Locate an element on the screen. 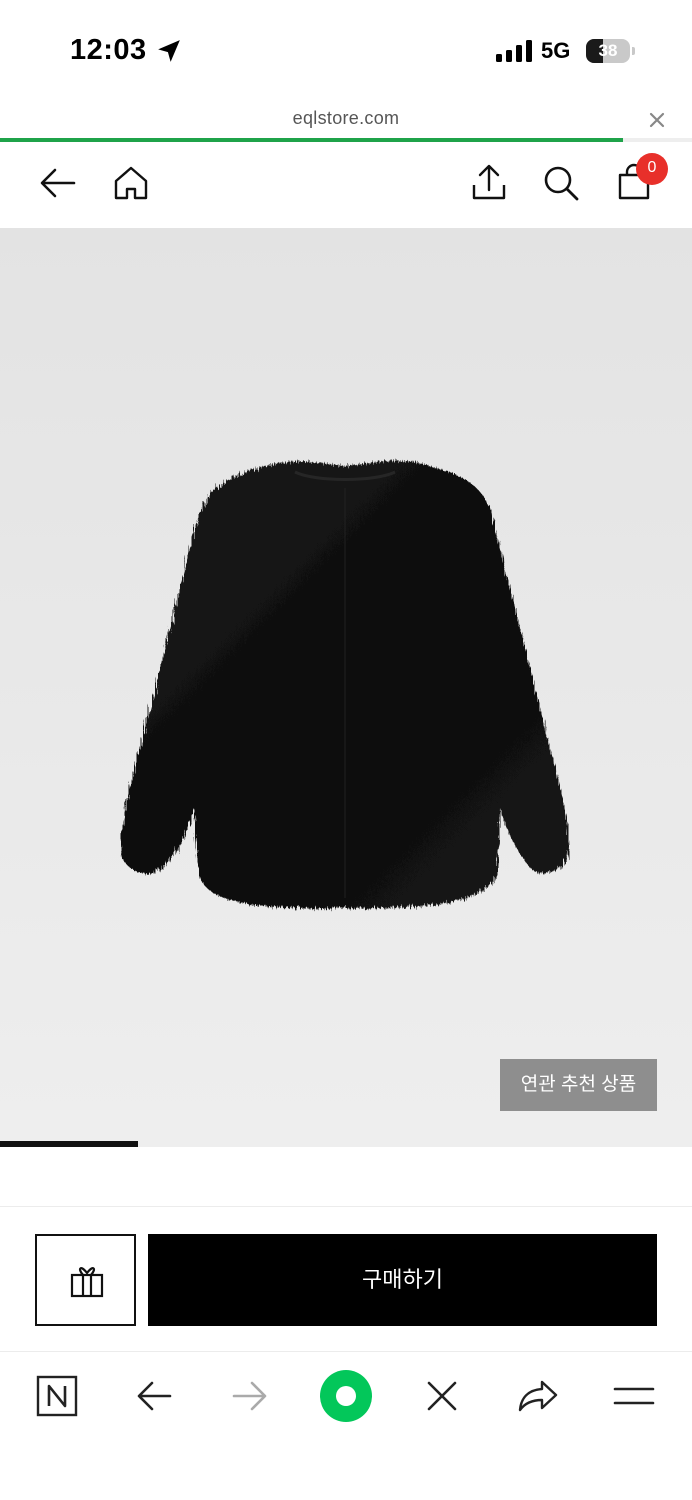 This screenshot has height=1500, width=692. forward-arrow-icon is located at coordinates (250, 1396).